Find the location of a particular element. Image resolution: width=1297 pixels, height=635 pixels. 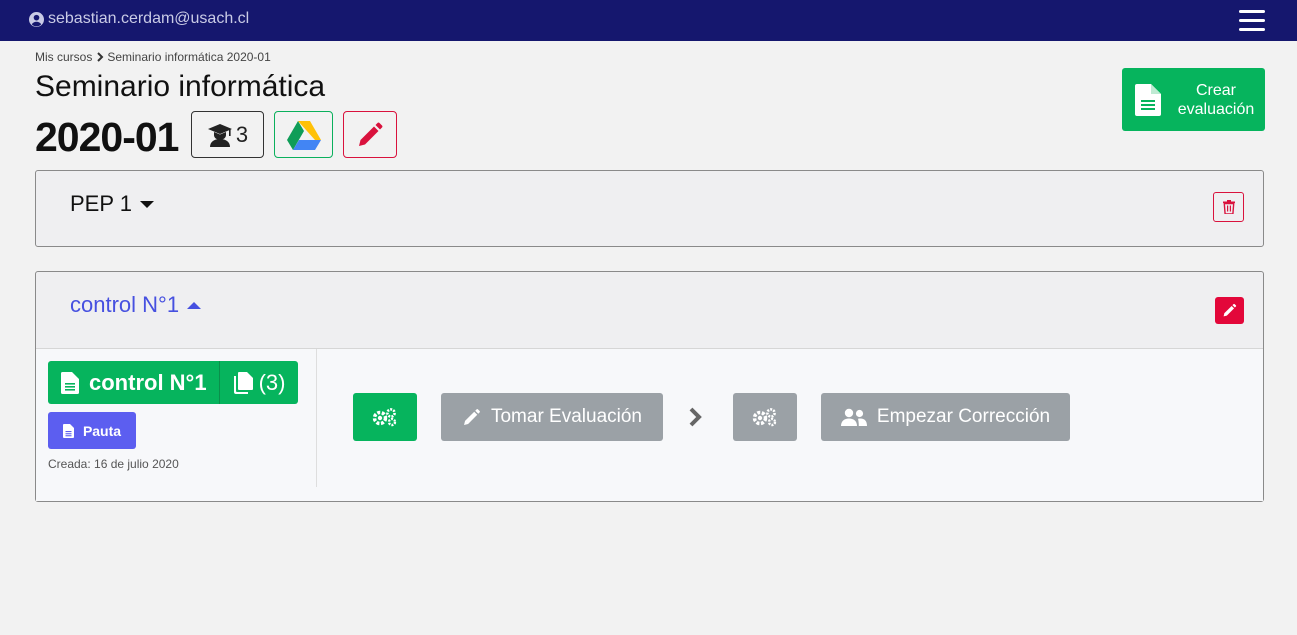

students-count: 3 is located at coordinates (242, 134).